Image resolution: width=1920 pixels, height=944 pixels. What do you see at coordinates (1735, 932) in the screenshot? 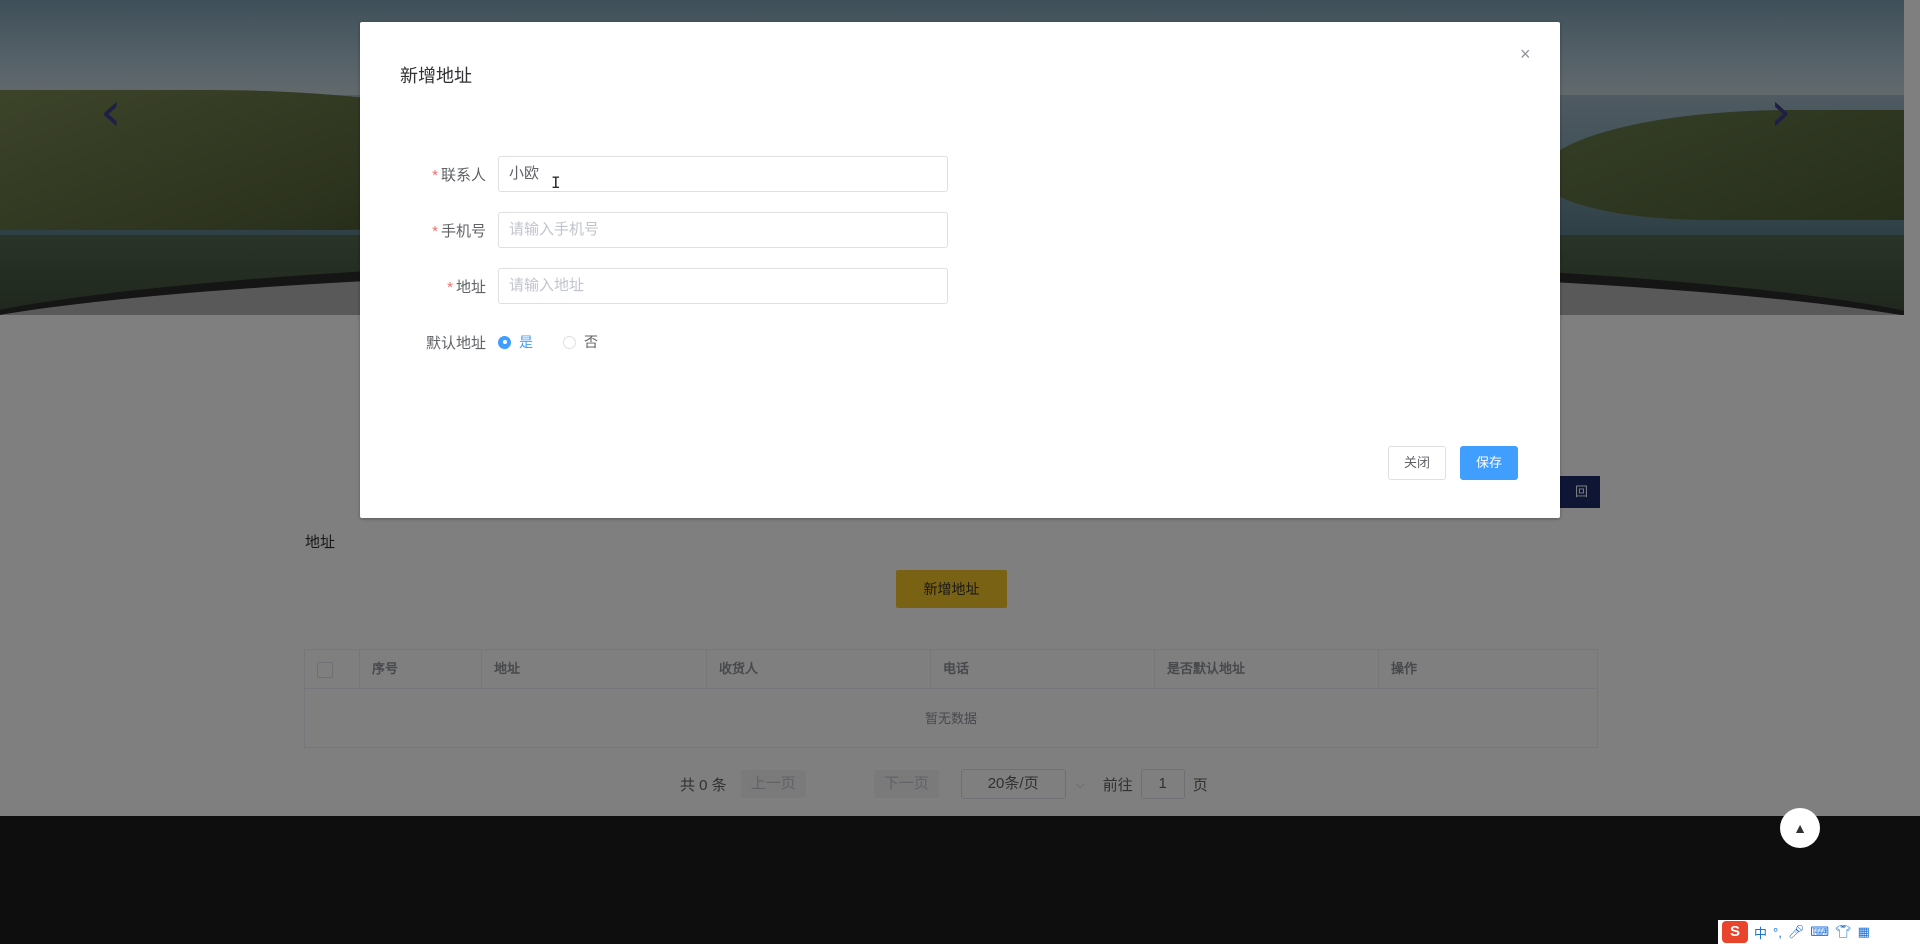
I see `ime-logo-icon: S` at bounding box center [1735, 932].